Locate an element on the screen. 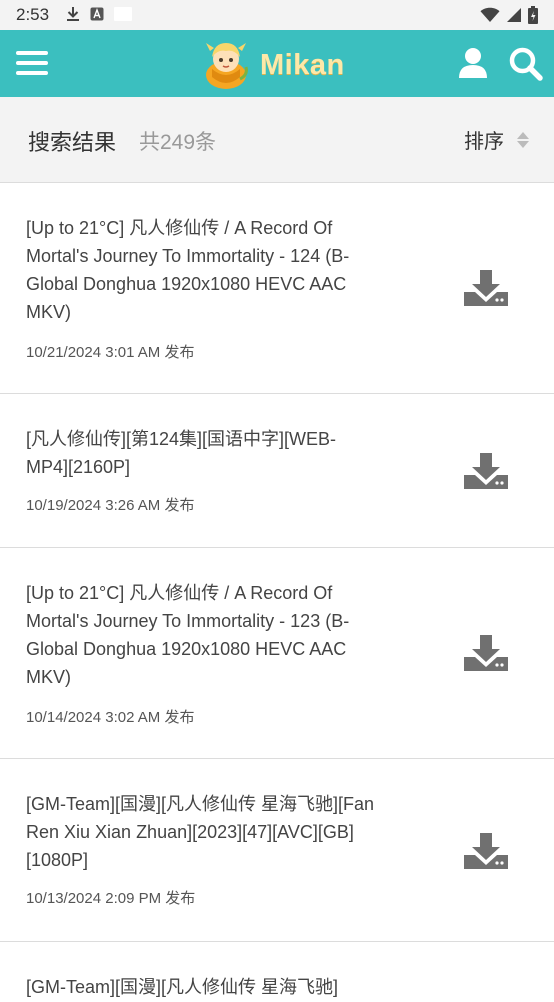  user-button is located at coordinates (473, 63).